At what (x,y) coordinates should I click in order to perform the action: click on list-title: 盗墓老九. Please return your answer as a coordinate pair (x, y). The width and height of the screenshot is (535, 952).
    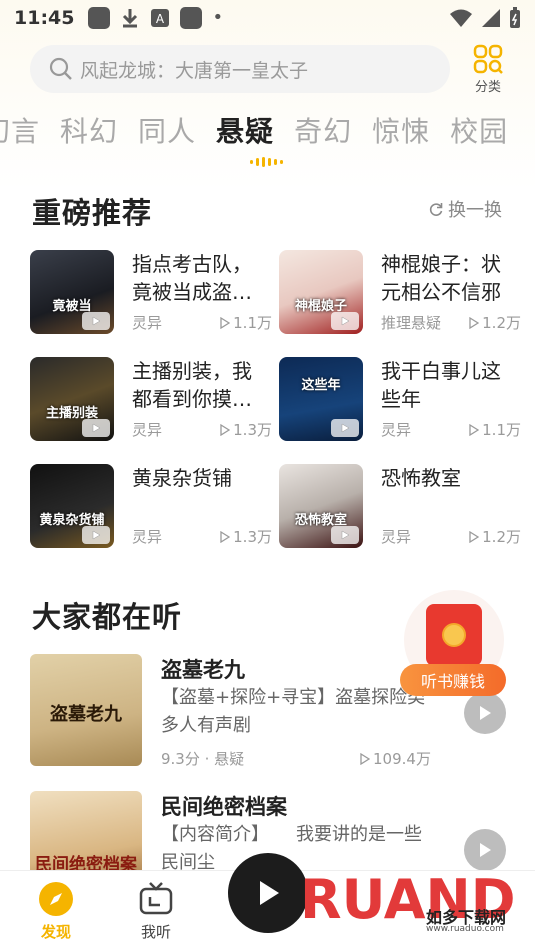
    Looking at the image, I should click on (203, 670).